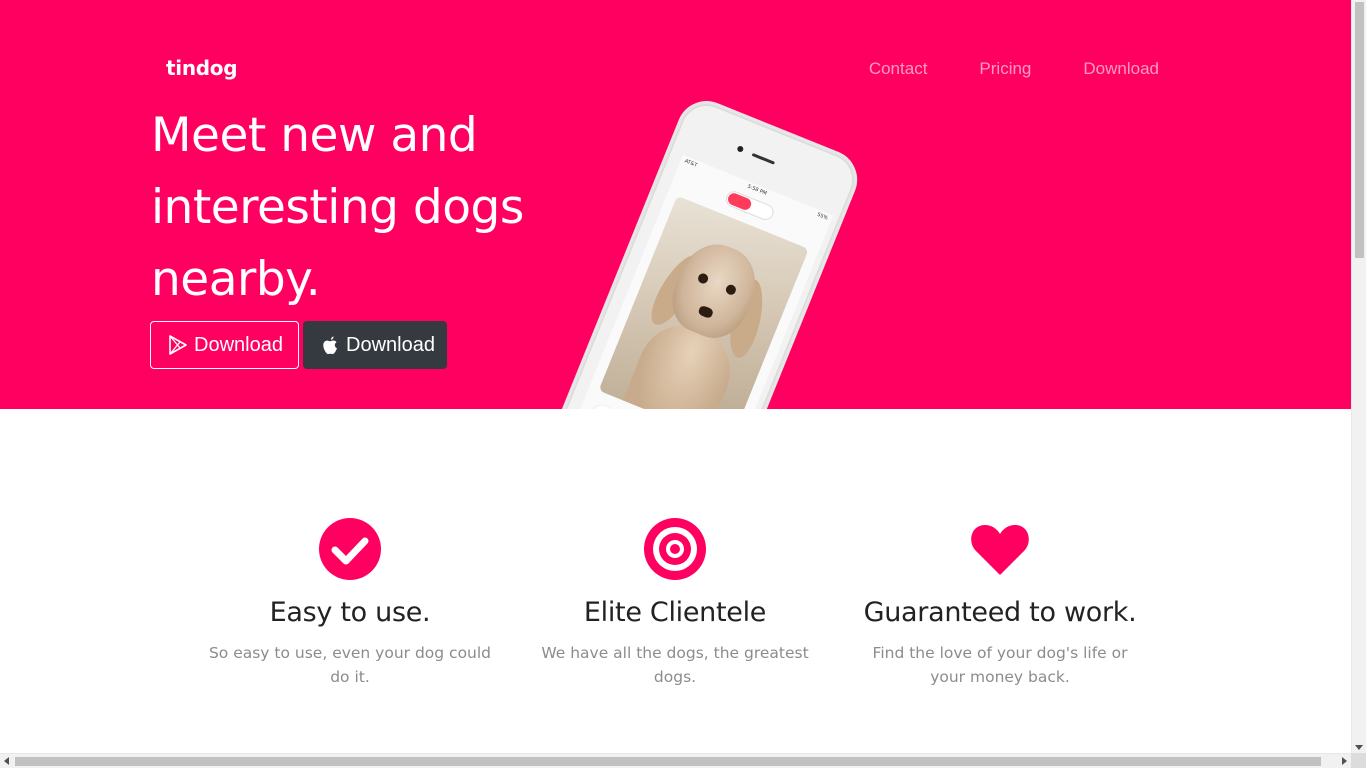  What do you see at coordinates (1359, 130) in the screenshot?
I see `vertical-scrollbar-thumb` at bounding box center [1359, 130].